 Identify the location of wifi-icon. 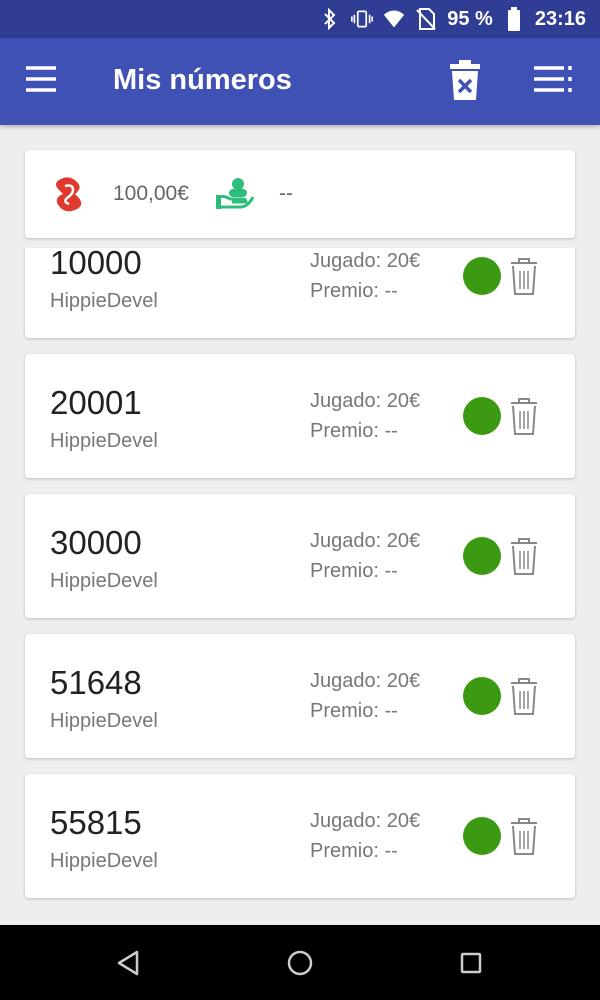
(394, 19).